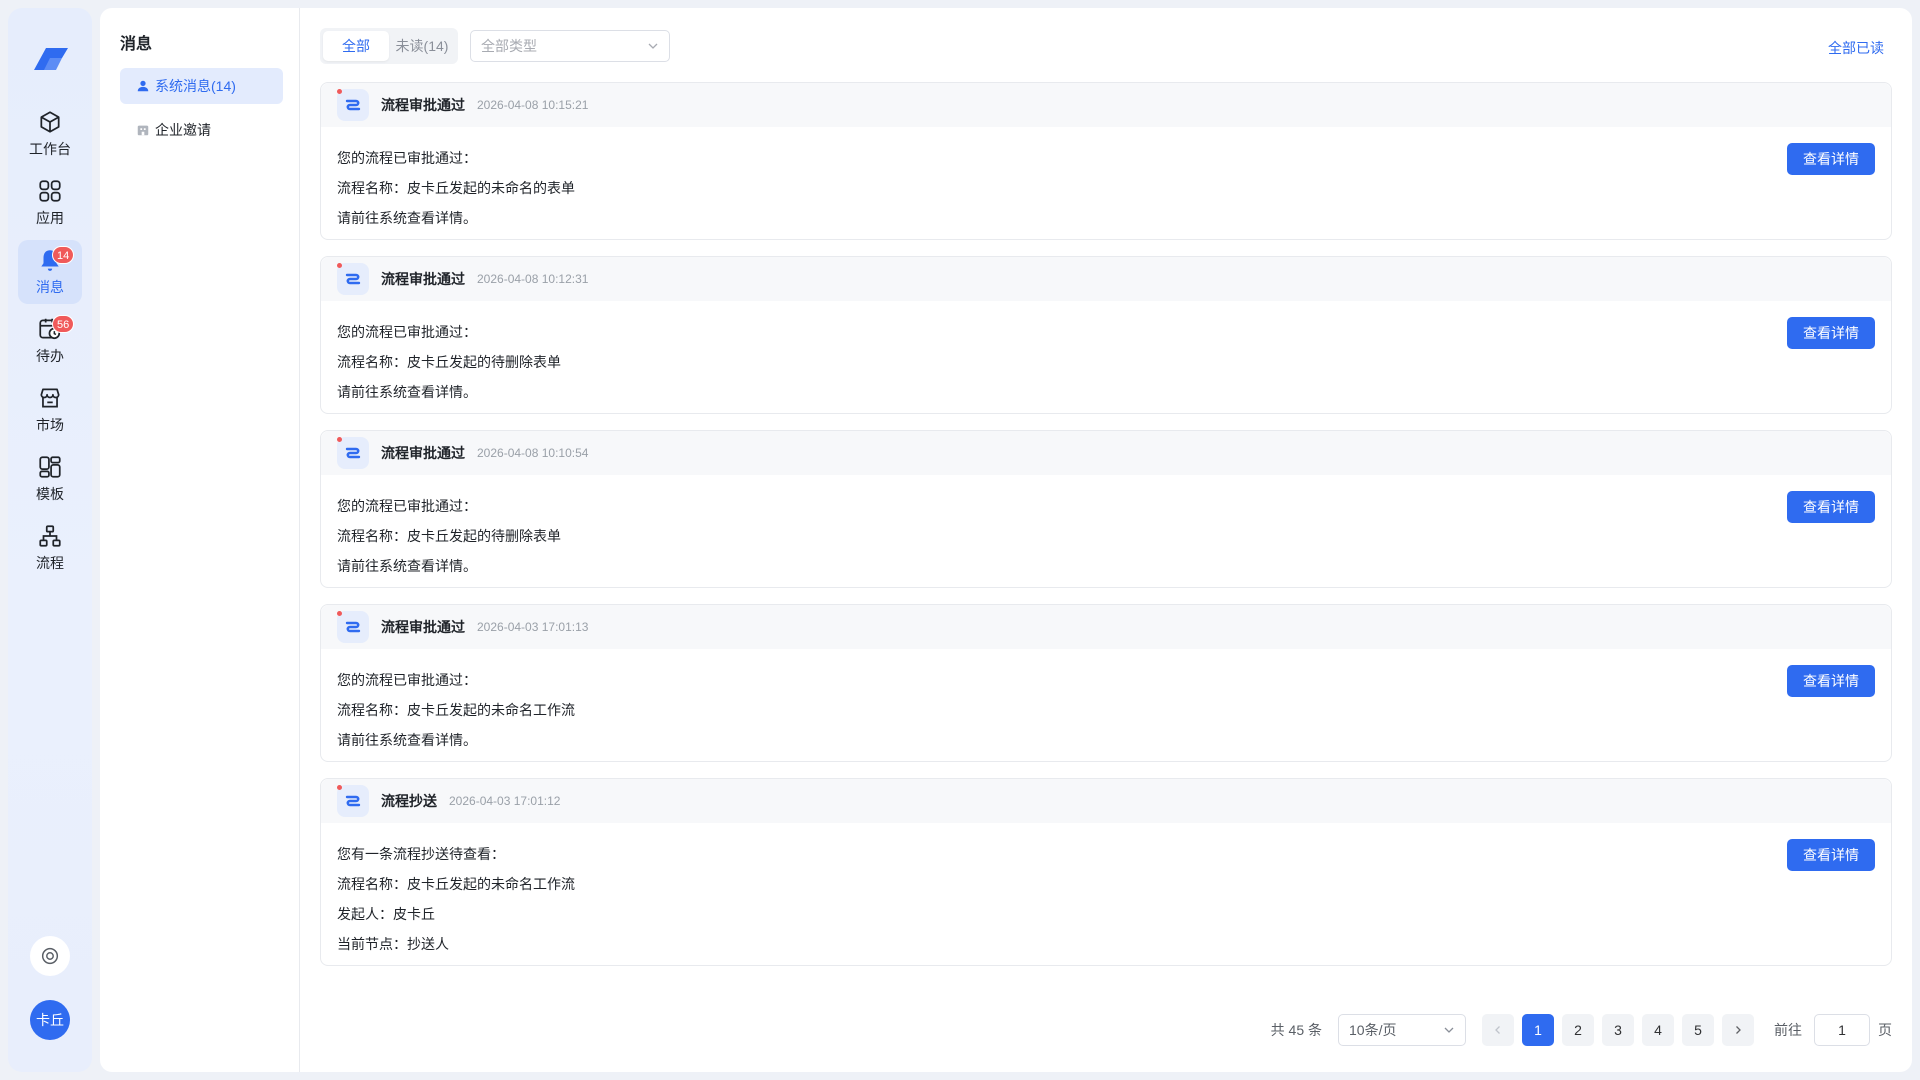 This screenshot has width=1920, height=1080. Describe the element at coordinates (50, 410) in the screenshot. I see `nav-market: 市场` at that location.